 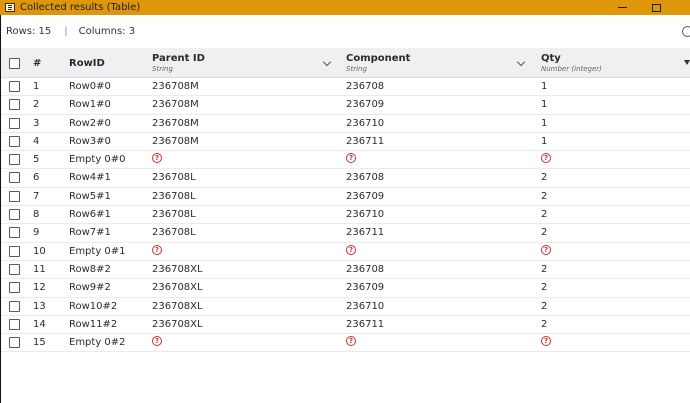 I want to click on row-number: 4, so click(x=36, y=141).